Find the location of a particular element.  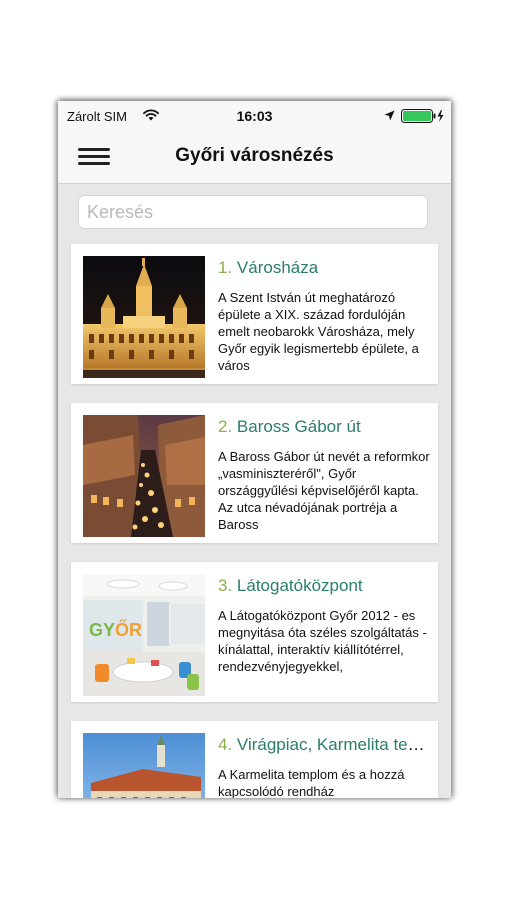

svg-text: ŐR is located at coordinates (128, 629).